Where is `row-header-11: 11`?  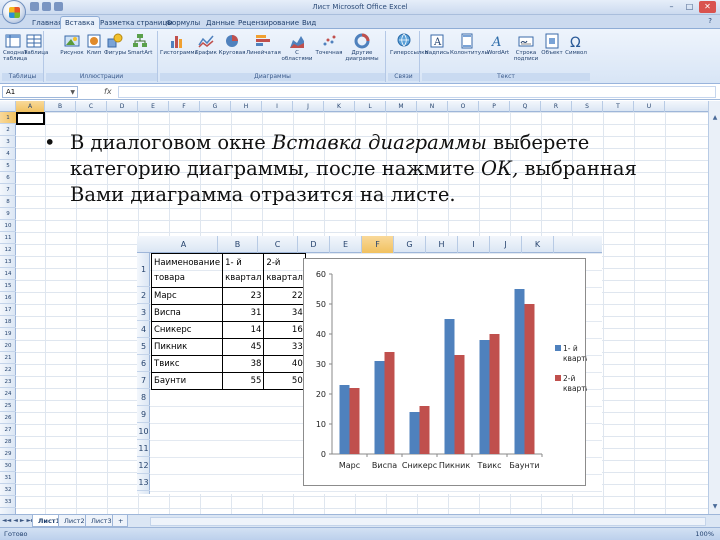 row-header-11: 11 is located at coordinates (8, 238).